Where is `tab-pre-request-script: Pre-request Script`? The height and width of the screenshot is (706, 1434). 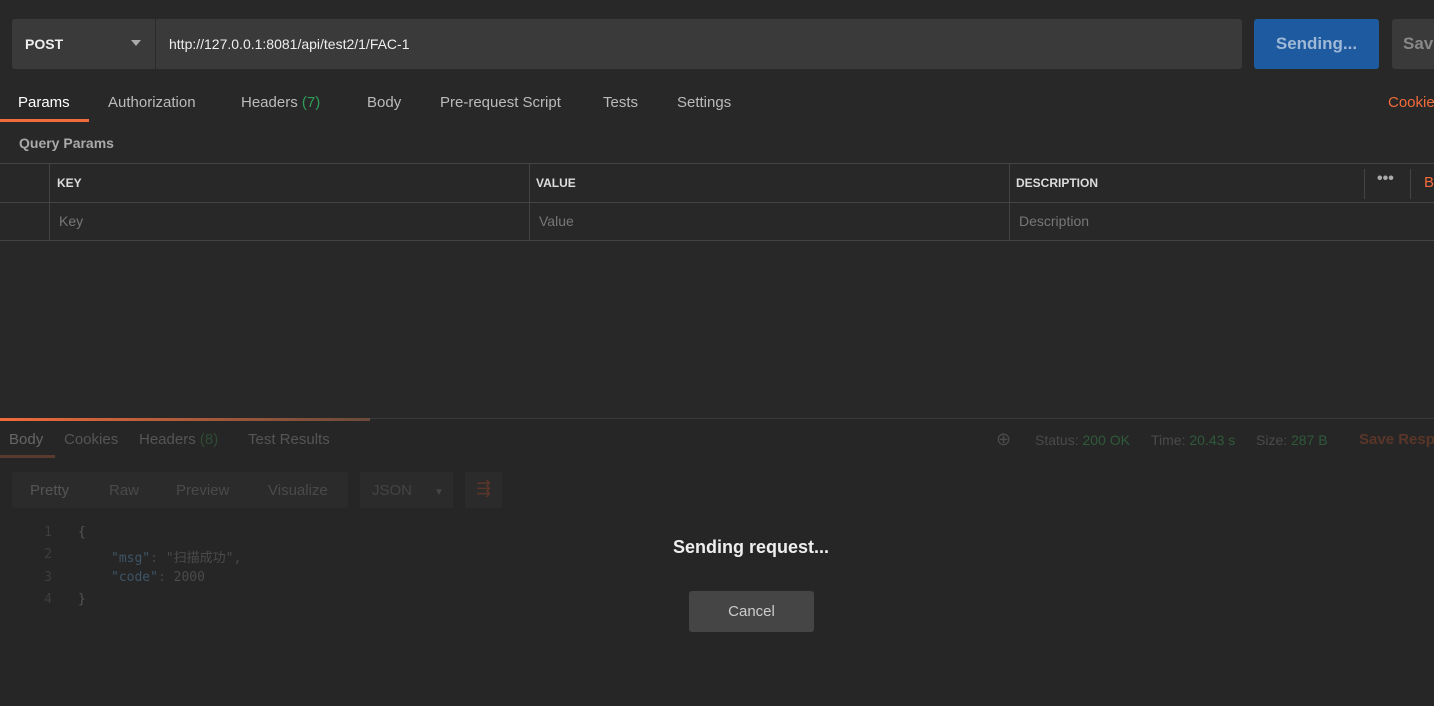 tab-pre-request-script: Pre-request Script is located at coordinates (500, 102).